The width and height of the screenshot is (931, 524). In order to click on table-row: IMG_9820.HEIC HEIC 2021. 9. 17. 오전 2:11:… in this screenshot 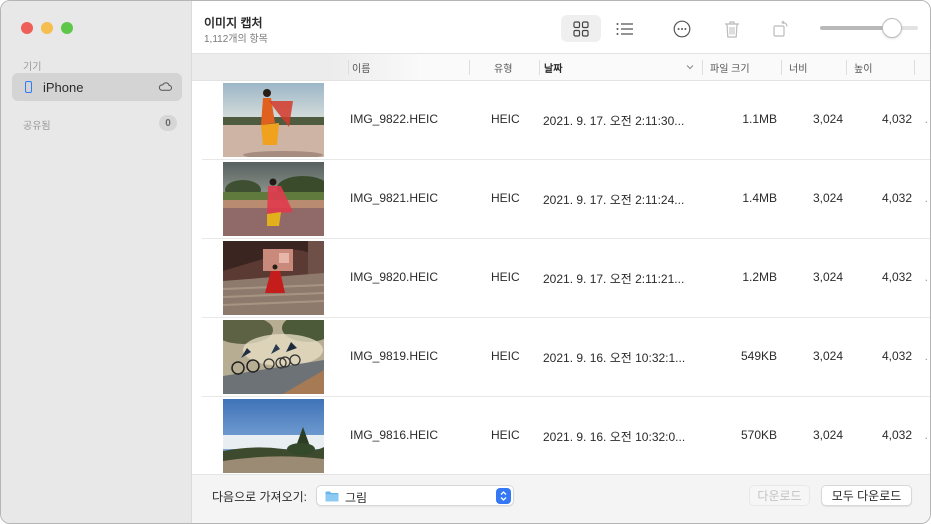, I will do `click(561, 278)`.